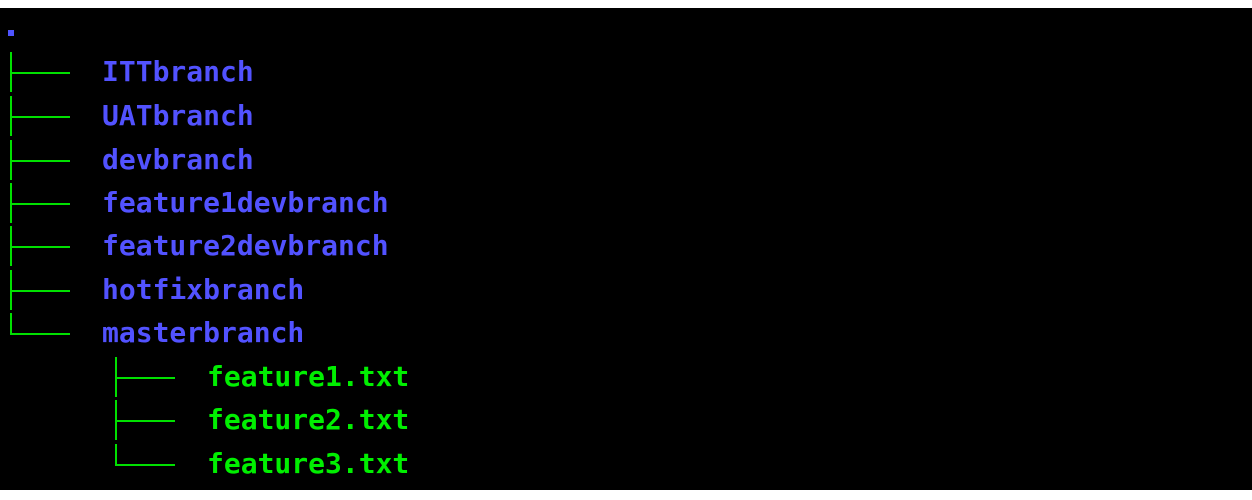 The width and height of the screenshot is (1252, 500). What do you see at coordinates (245, 245) in the screenshot?
I see `directory-name: feature2devbranch` at bounding box center [245, 245].